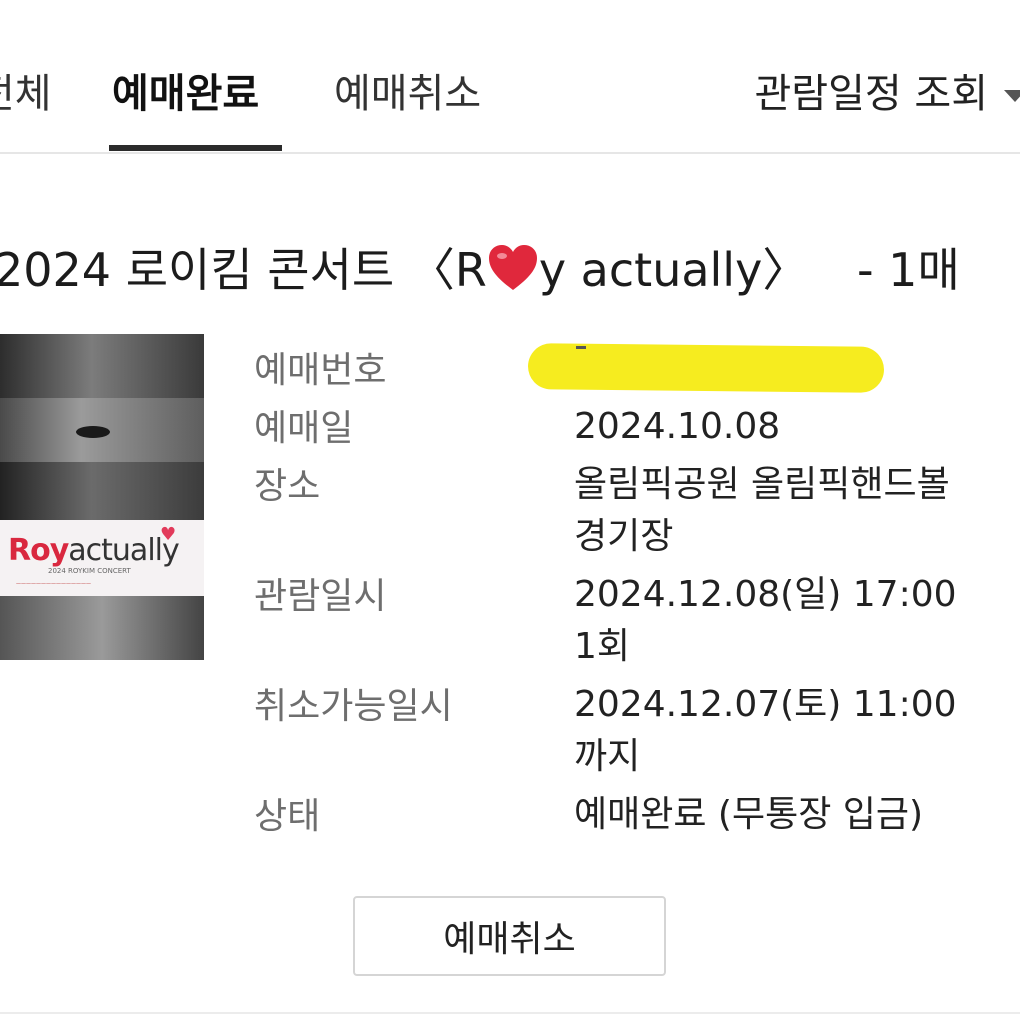 Image resolution: width=1020 pixels, height=1020 pixels. I want to click on poster-small-print: ———————————————, so click(53, 584).